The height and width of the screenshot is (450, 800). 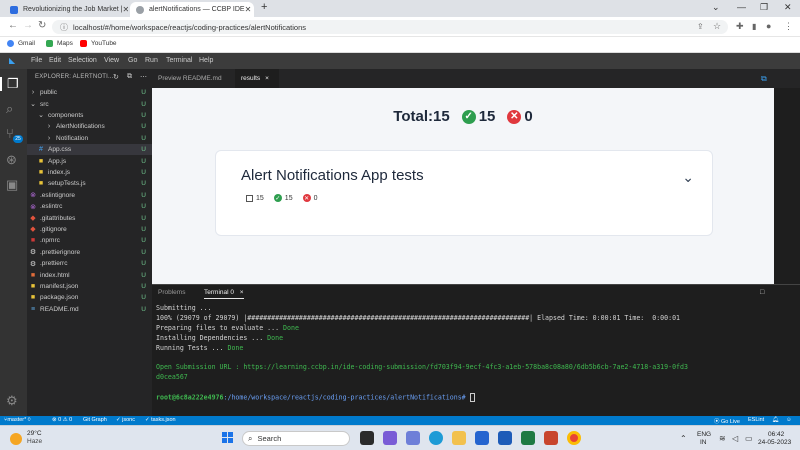 What do you see at coordinates (192, 9) in the screenshot?
I see `browser-tab-ide: alertNotifications — CCBP IDE ✕` at bounding box center [192, 9].